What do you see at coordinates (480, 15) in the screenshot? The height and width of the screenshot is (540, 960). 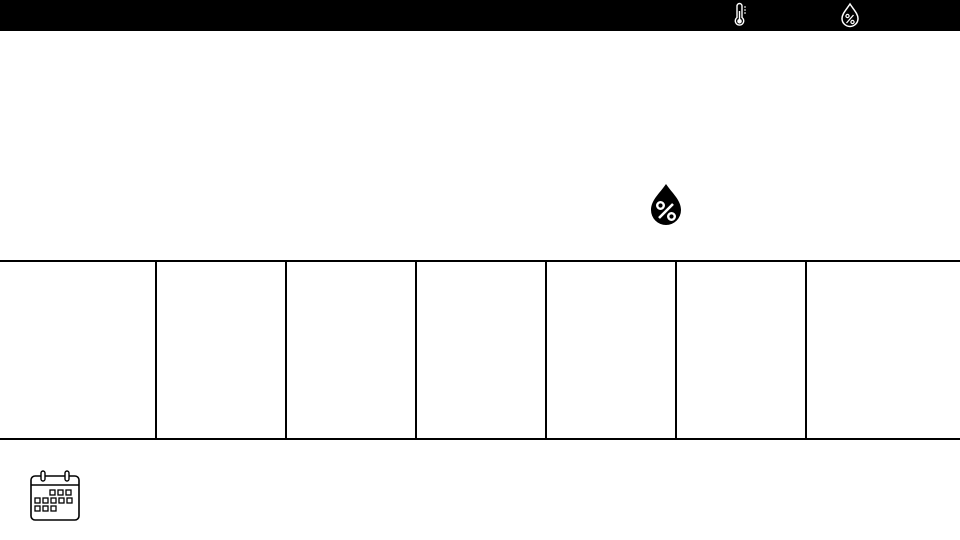 I see `status-bar` at bounding box center [480, 15].